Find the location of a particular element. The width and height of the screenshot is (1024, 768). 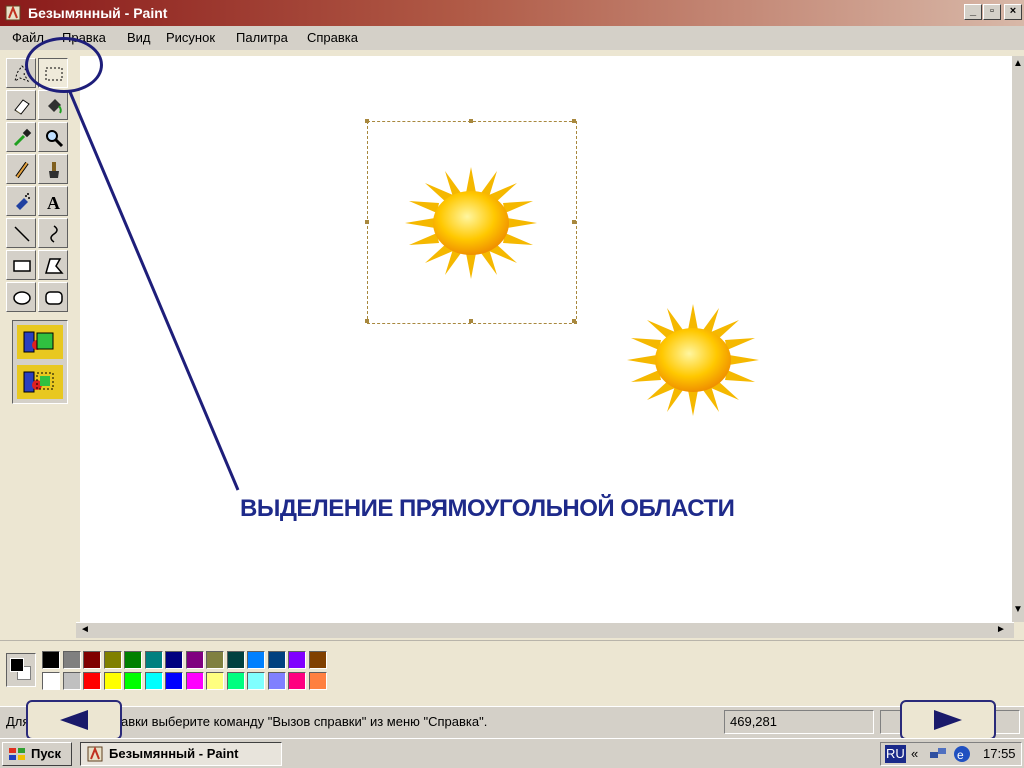

network-icon is located at coordinates (938, 754).